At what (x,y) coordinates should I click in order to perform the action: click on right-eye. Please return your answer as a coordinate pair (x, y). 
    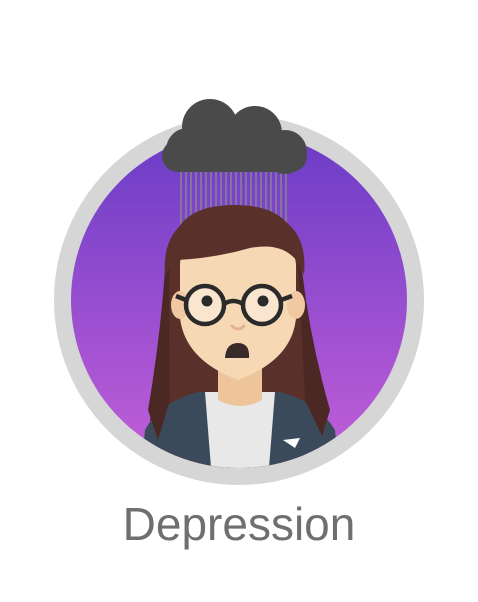
    Looking at the image, I should click on (263, 301).